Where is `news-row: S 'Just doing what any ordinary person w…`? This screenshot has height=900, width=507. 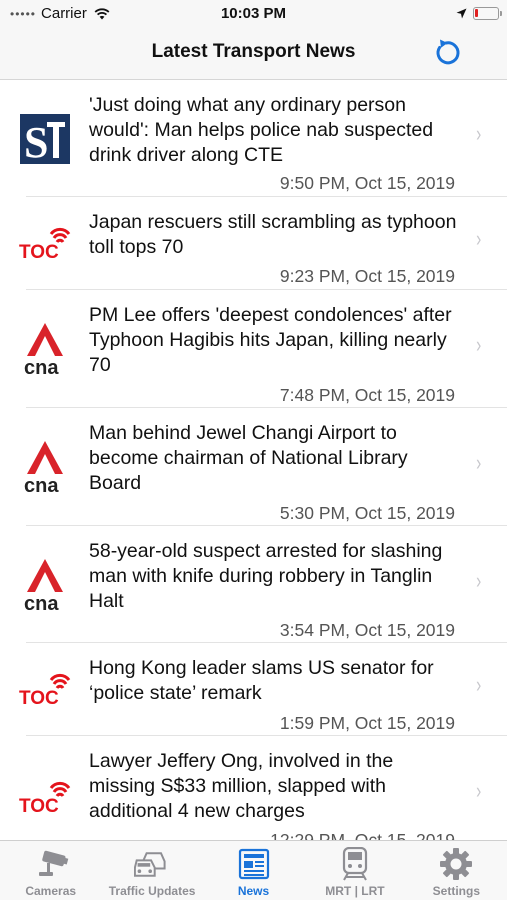
news-row: S 'Just doing what any ordinary person w… is located at coordinates (253, 138).